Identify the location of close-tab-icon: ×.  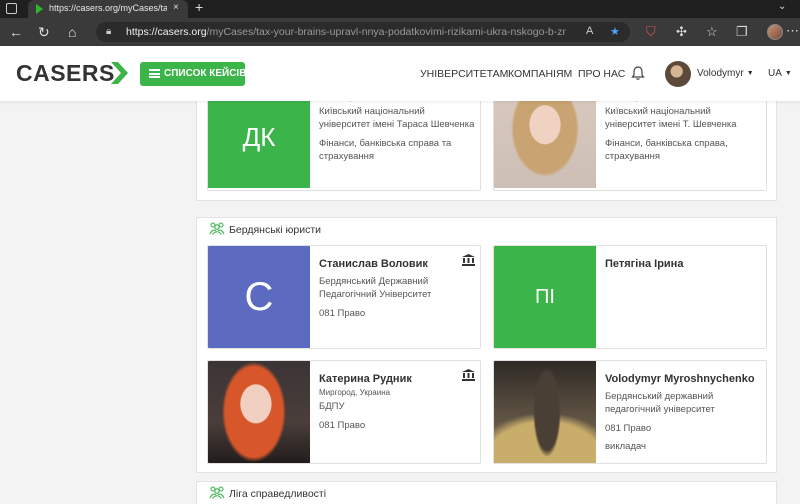
(176, 7).